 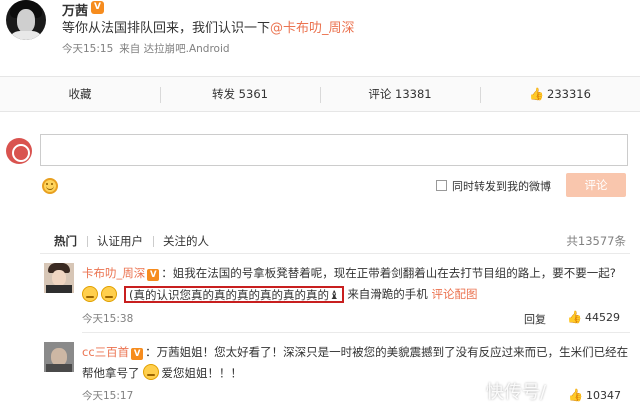 What do you see at coordinates (108, 319) in the screenshot?
I see `comment-time: 今天15:38` at bounding box center [108, 319].